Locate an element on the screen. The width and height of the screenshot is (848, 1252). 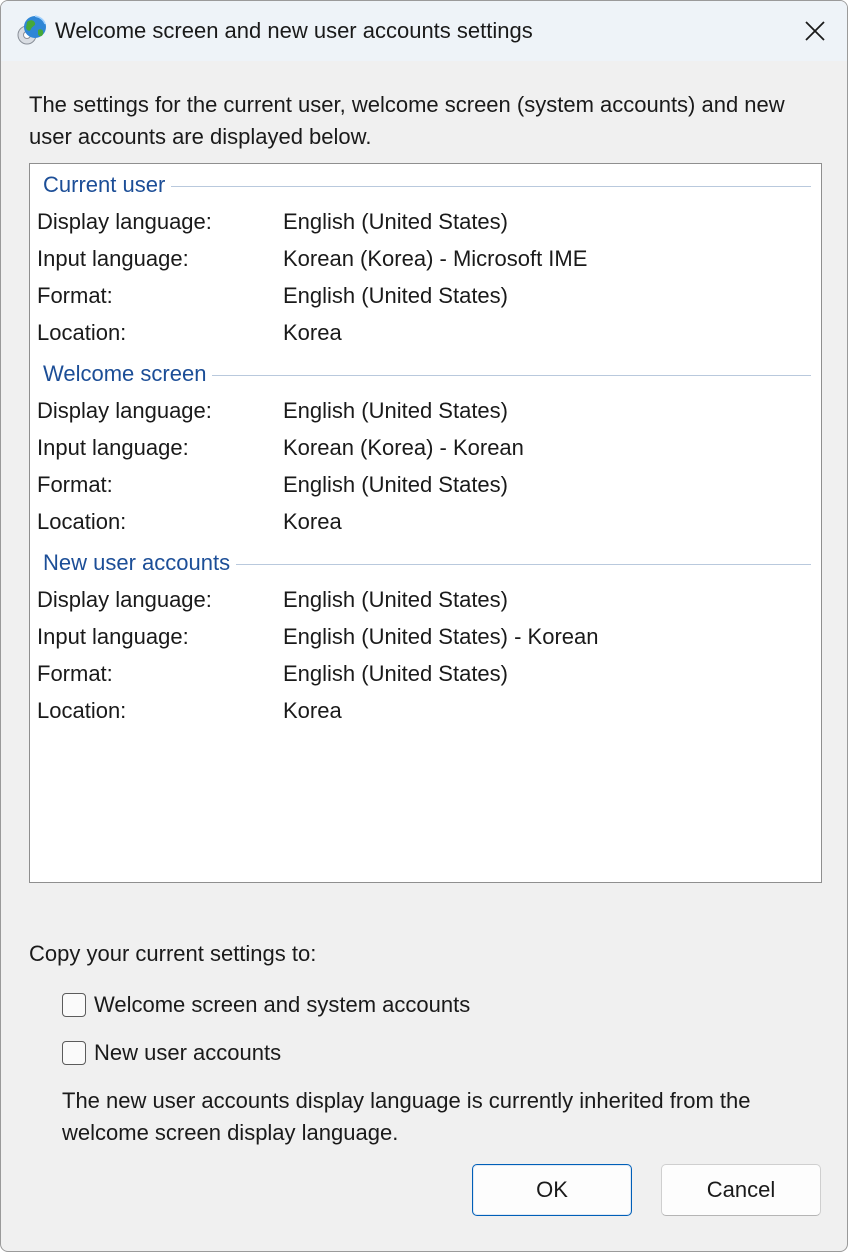
group-title: Welcome screen is located at coordinates (125, 373).